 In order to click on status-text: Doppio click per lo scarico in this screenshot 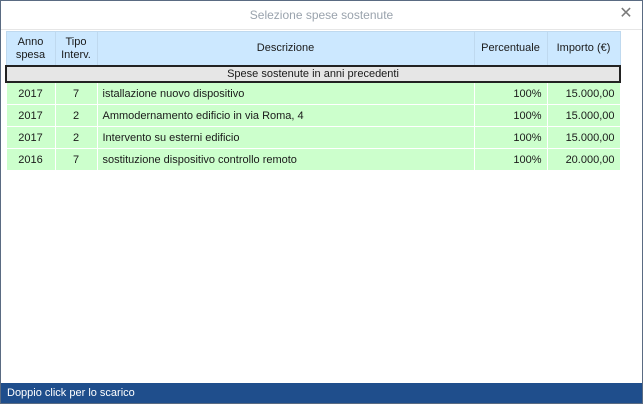, I will do `click(71, 393)`.